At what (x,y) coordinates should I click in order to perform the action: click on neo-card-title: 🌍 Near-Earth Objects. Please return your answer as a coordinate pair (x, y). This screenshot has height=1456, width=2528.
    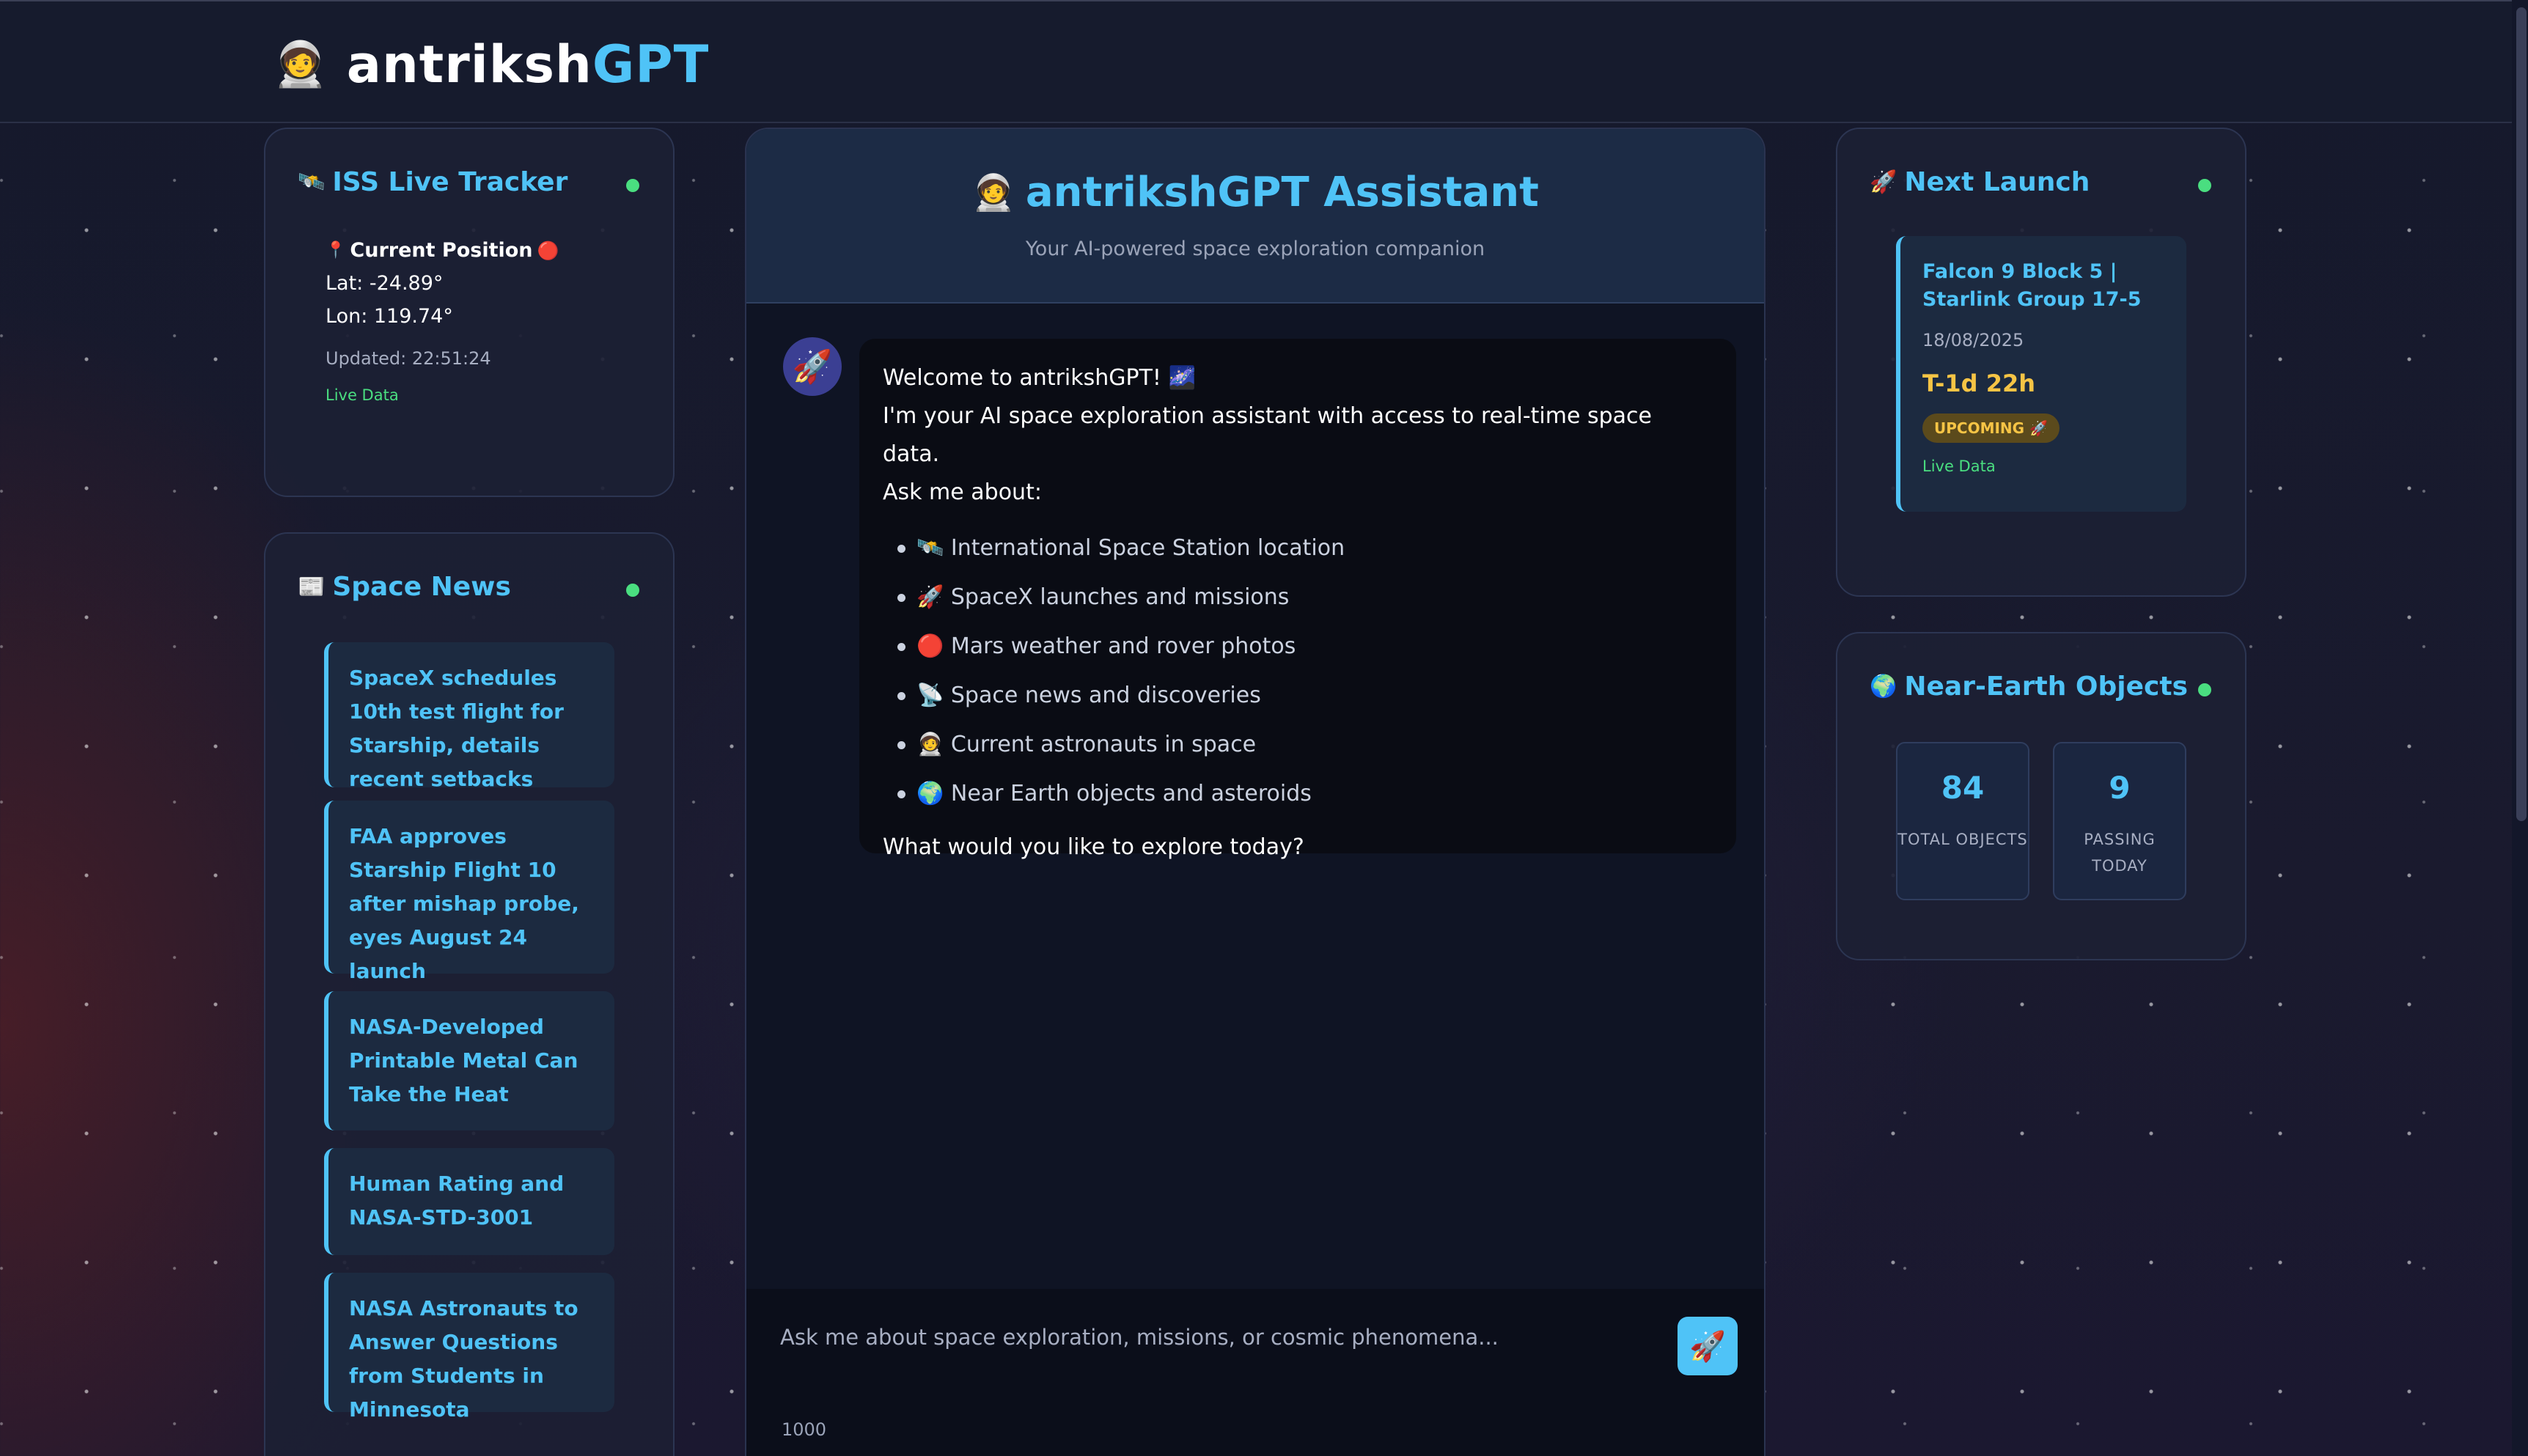
    Looking at the image, I should click on (2029, 687).